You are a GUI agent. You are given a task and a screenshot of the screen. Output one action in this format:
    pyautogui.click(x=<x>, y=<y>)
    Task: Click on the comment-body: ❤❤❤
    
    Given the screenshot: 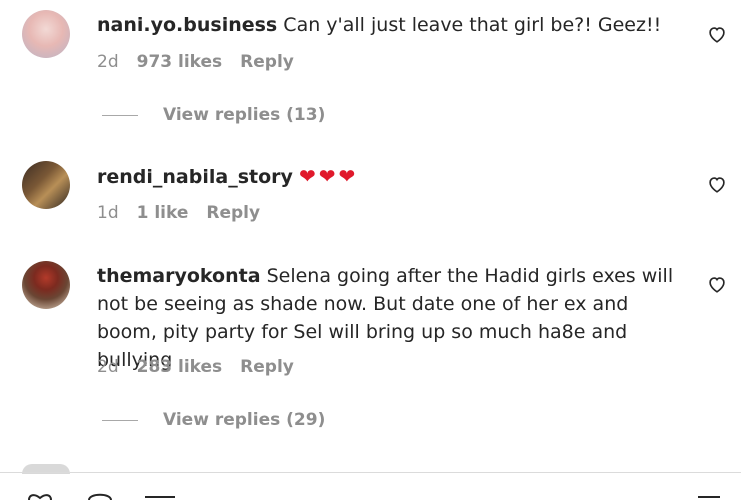 What is the action you would take?
    pyautogui.click(x=328, y=176)
    